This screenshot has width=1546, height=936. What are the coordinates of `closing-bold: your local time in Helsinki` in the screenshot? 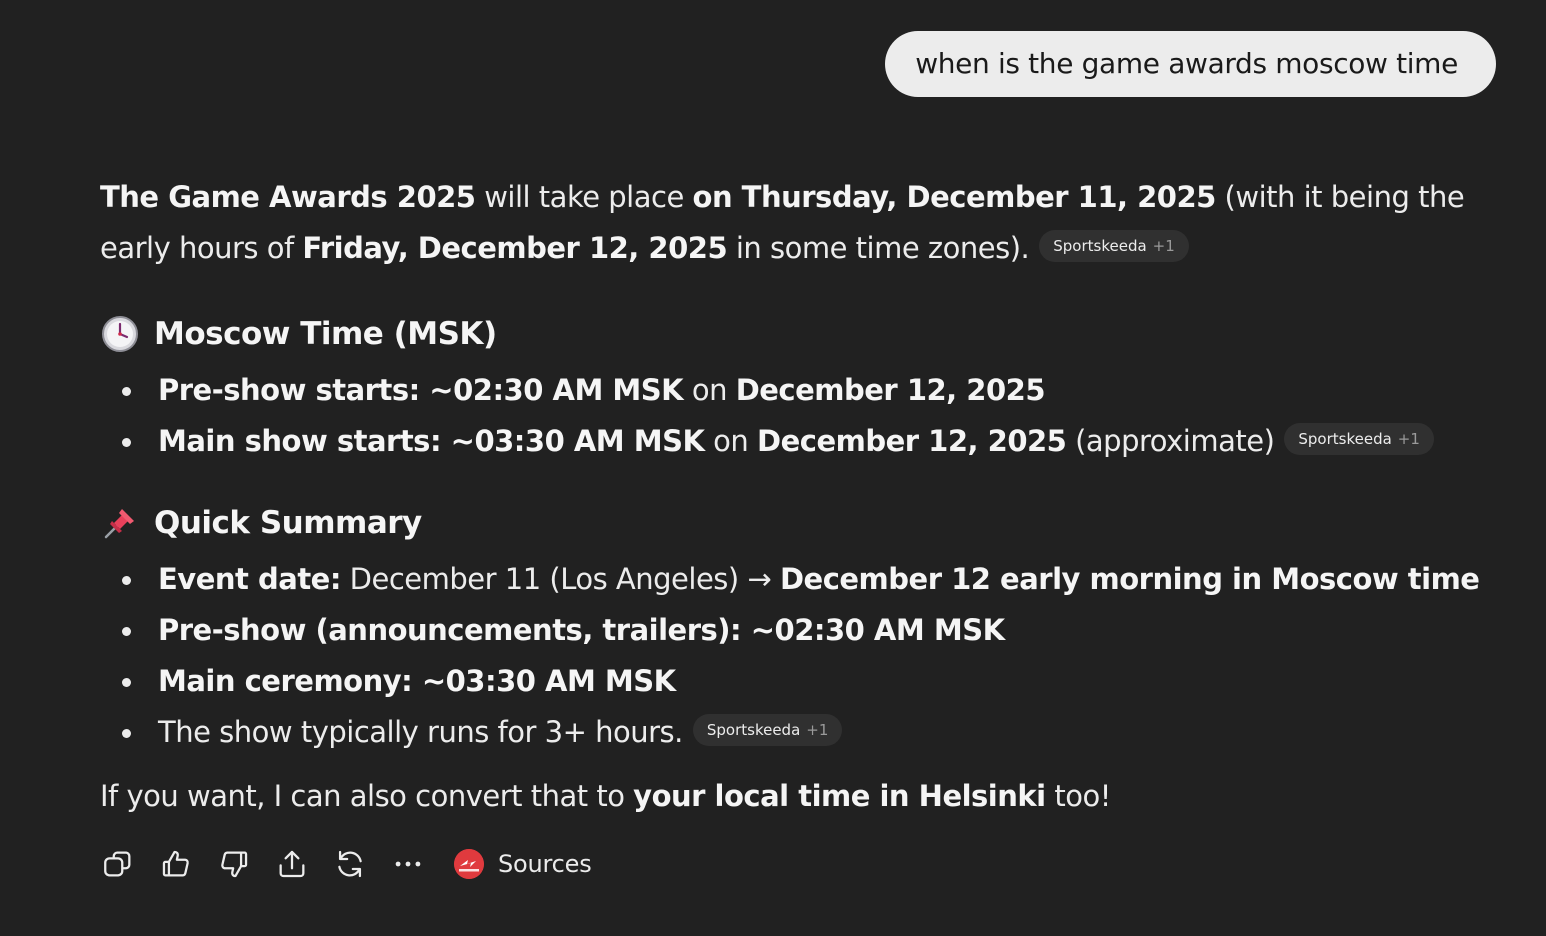 It's located at (839, 796).